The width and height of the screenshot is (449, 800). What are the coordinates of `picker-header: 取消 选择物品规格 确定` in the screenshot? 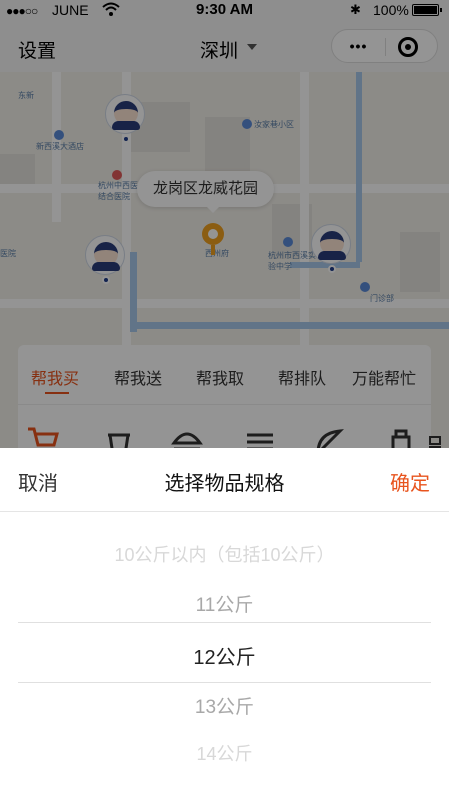 It's located at (224, 480).